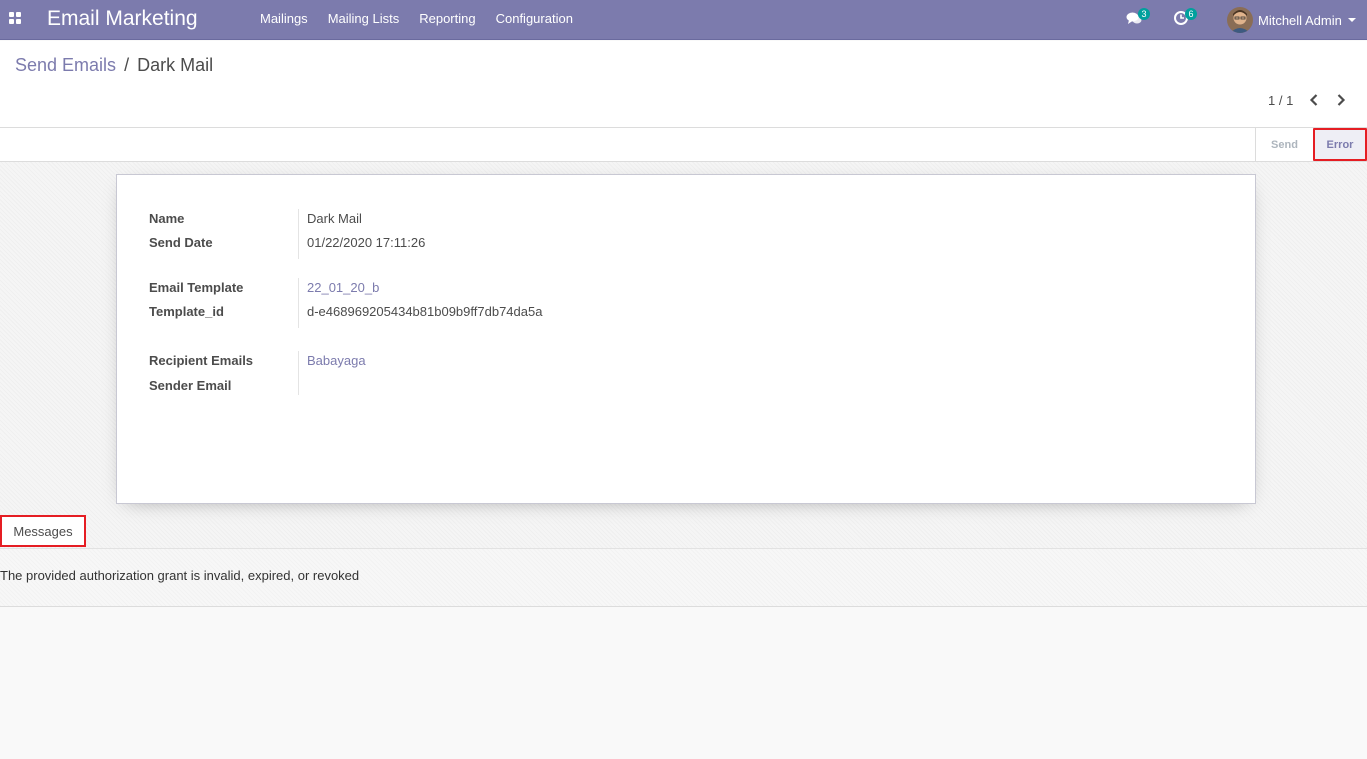 This screenshot has height=759, width=1367. I want to click on breadcrumb: Send Emails / Dark Mail, so click(114, 65).